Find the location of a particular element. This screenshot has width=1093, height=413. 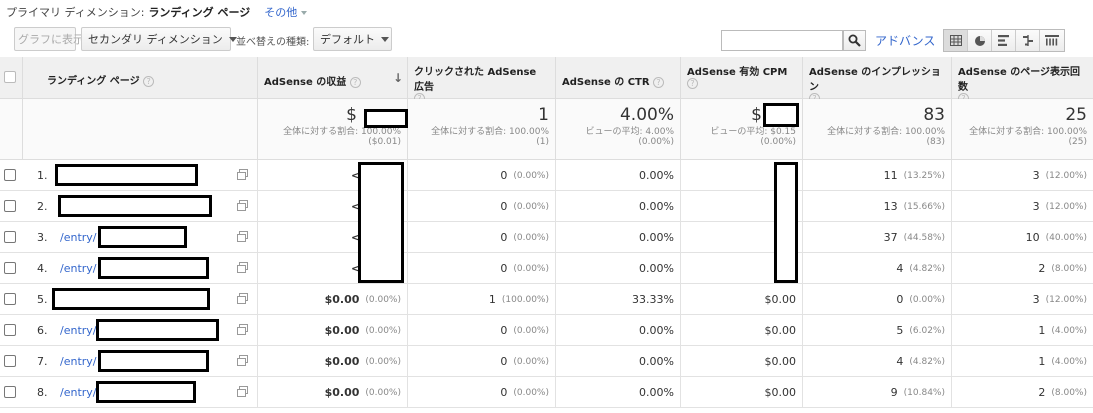

col-header-adsense-clicks: クリックされた AdSense 広告? is located at coordinates (482, 80).